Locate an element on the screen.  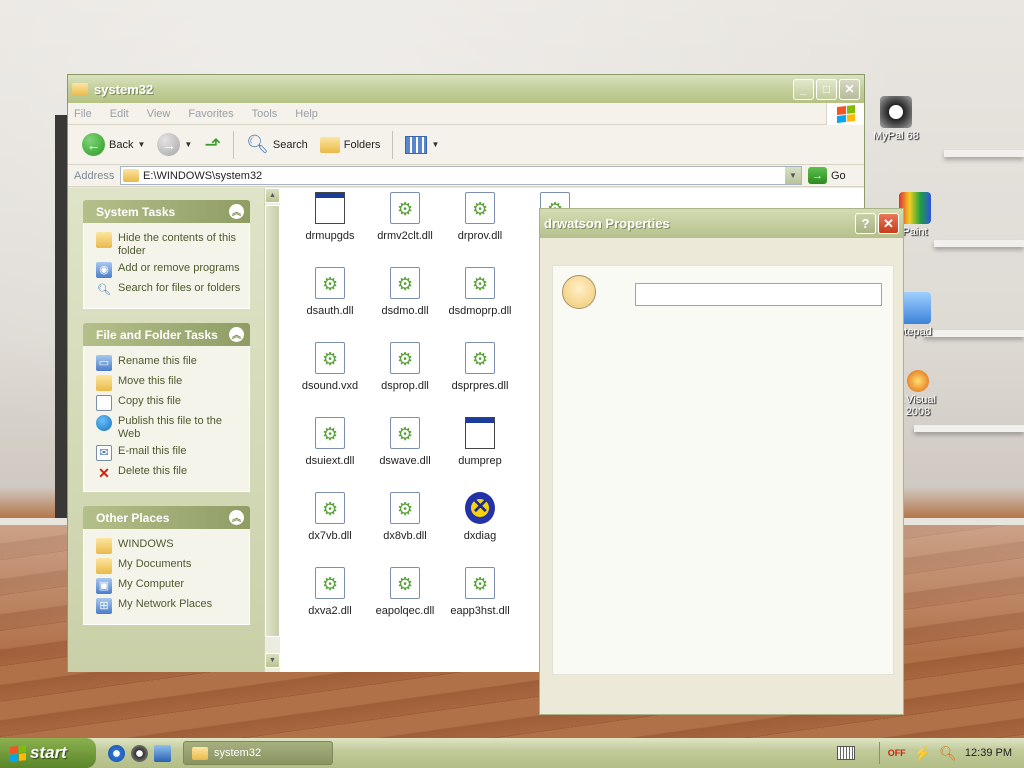
menu-file: File is located at coordinates (83, 114).